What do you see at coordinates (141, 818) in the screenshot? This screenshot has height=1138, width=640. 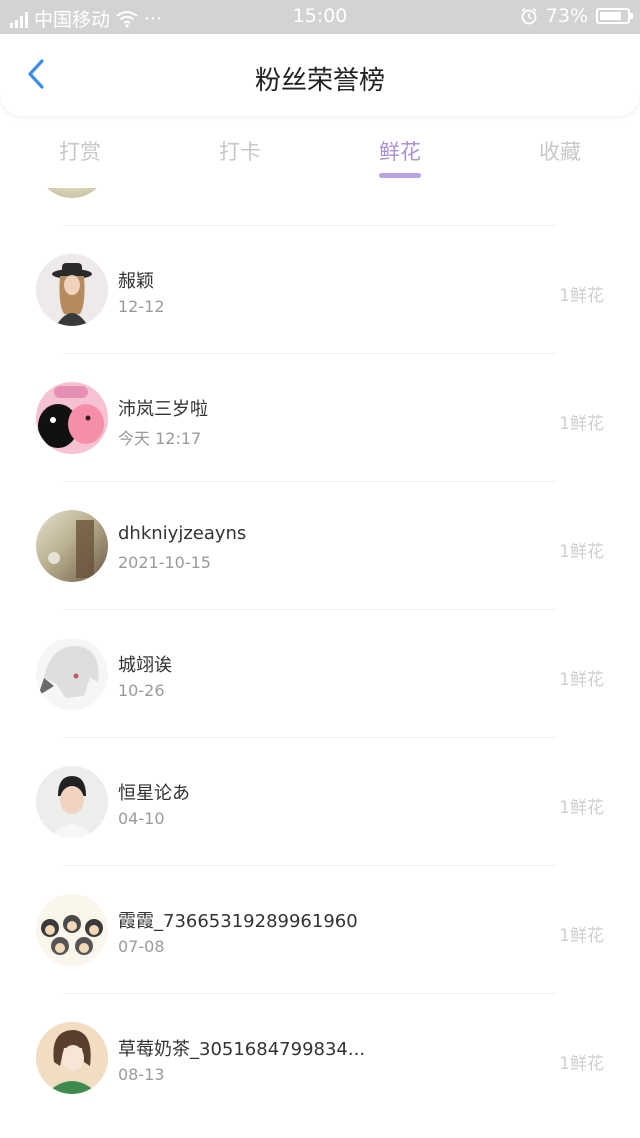 I see `fan-date: 04-10` at bounding box center [141, 818].